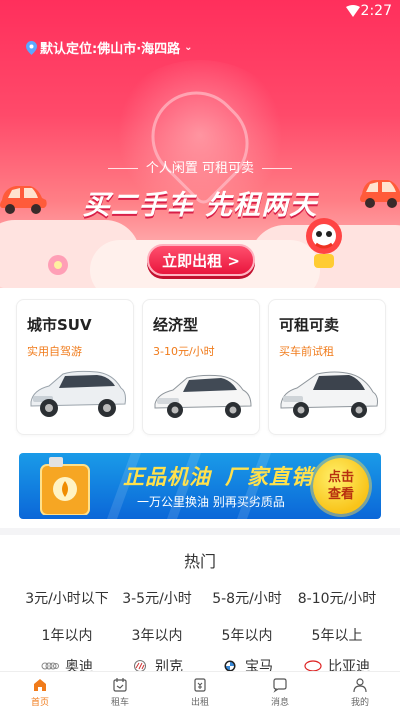 This screenshot has height=712, width=400. Describe the element at coordinates (54, 351) in the screenshot. I see `category-subtitle: 实用自驾游` at that location.